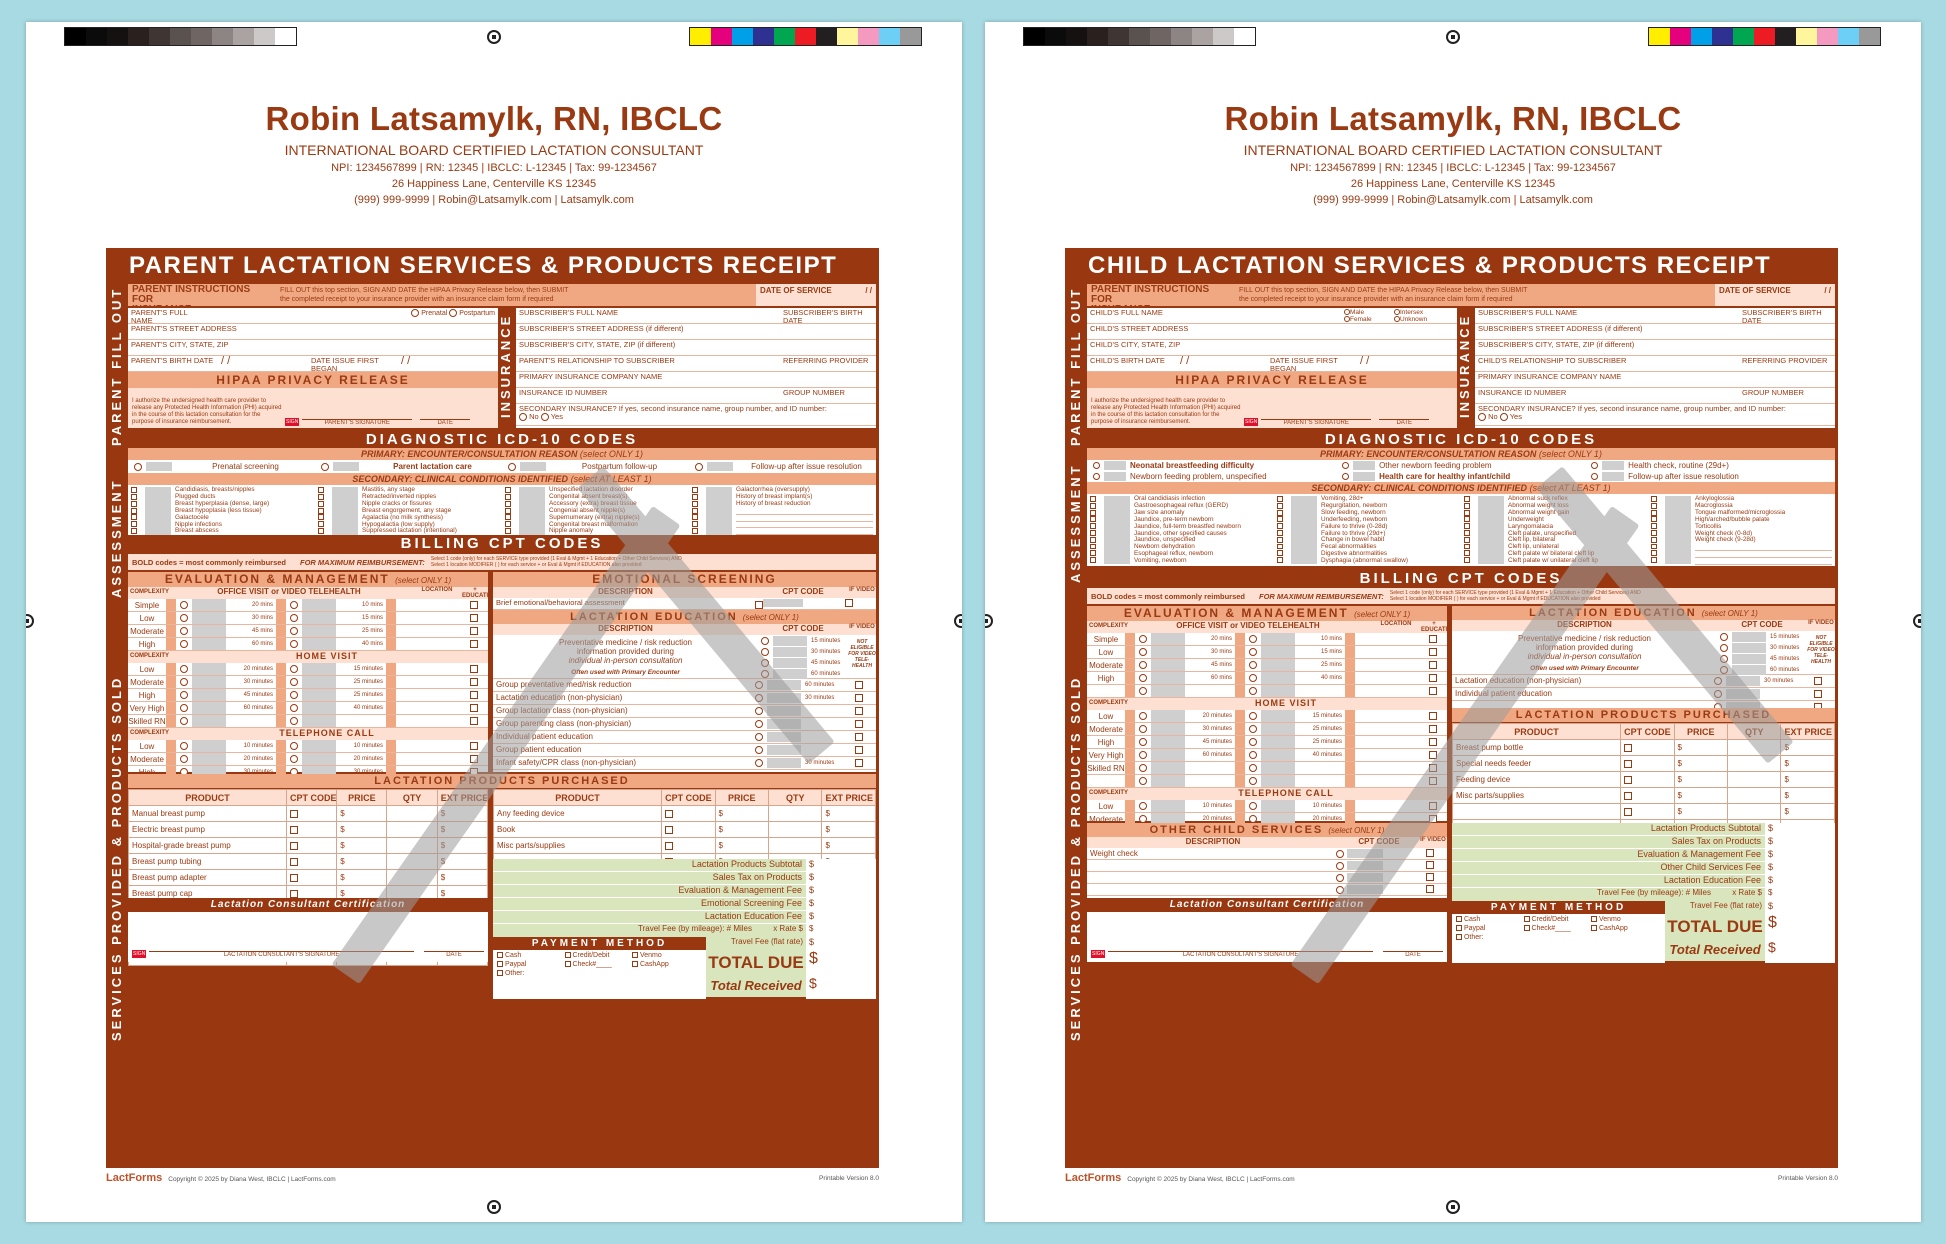  Describe the element at coordinates (1211, 476) in the screenshot. I see `primary-reason-option: Newborn feeding problem, unspecified` at that location.